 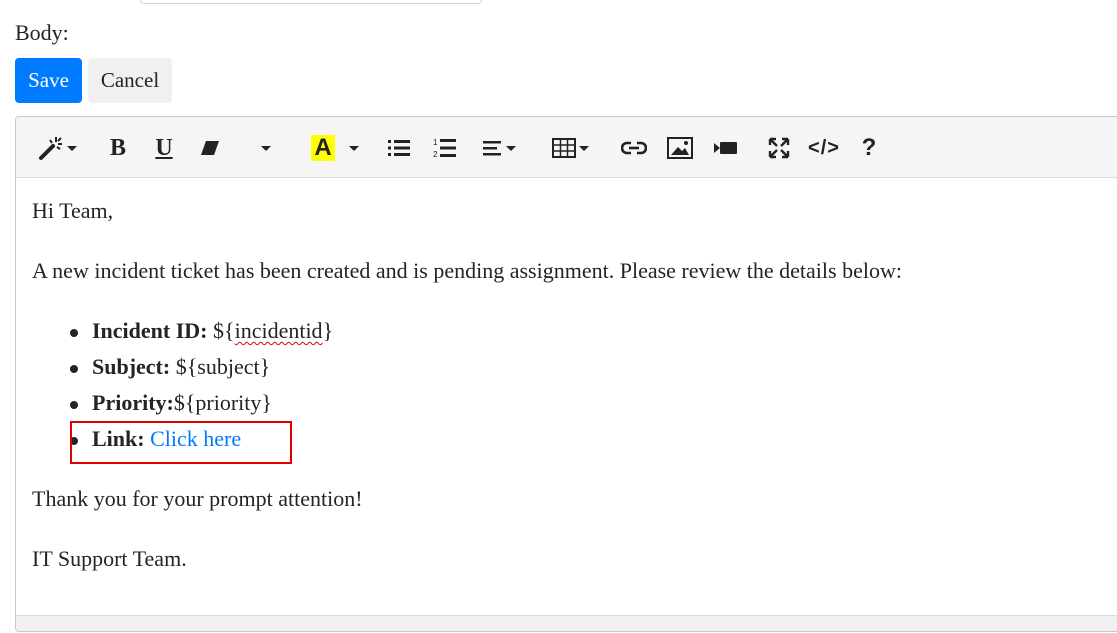 I want to click on list-item-value: ${, so click(x=221, y=330).